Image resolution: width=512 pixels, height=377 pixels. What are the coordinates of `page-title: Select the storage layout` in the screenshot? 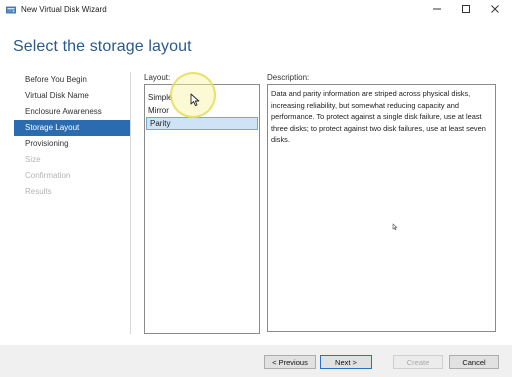 It's located at (102, 46).